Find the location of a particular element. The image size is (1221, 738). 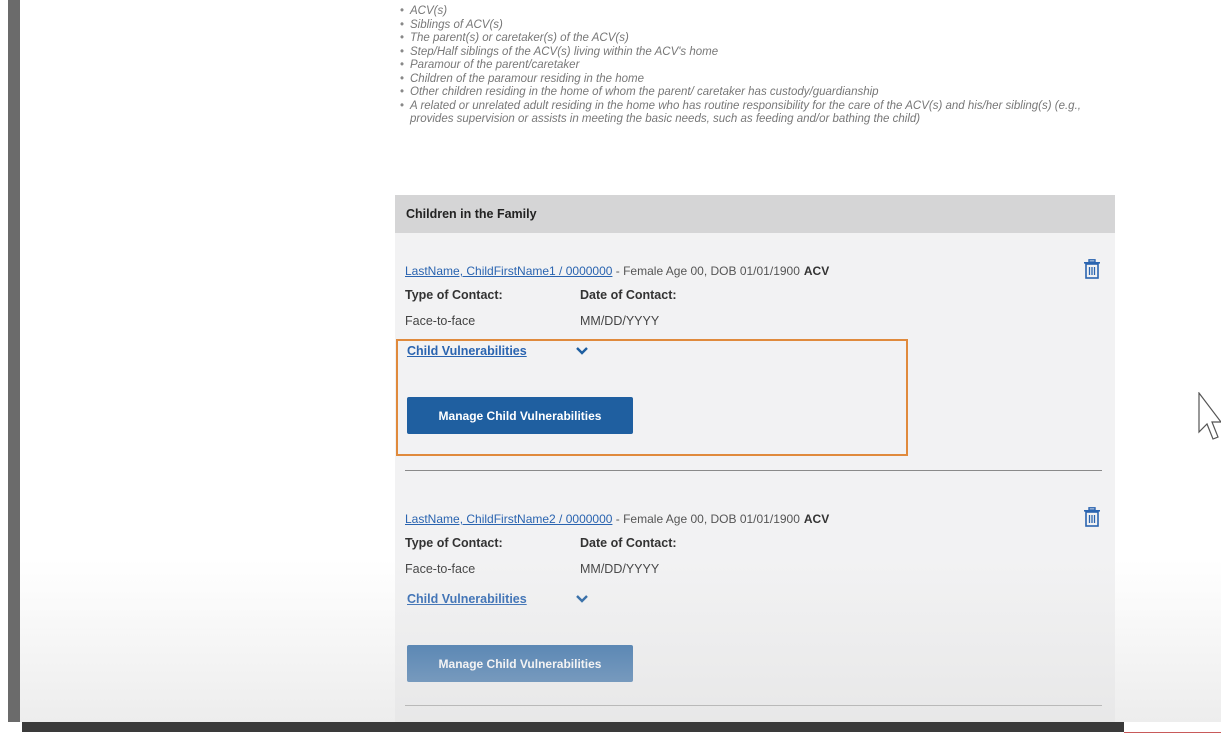

mouse-cursor-icon is located at coordinates (1209, 416).